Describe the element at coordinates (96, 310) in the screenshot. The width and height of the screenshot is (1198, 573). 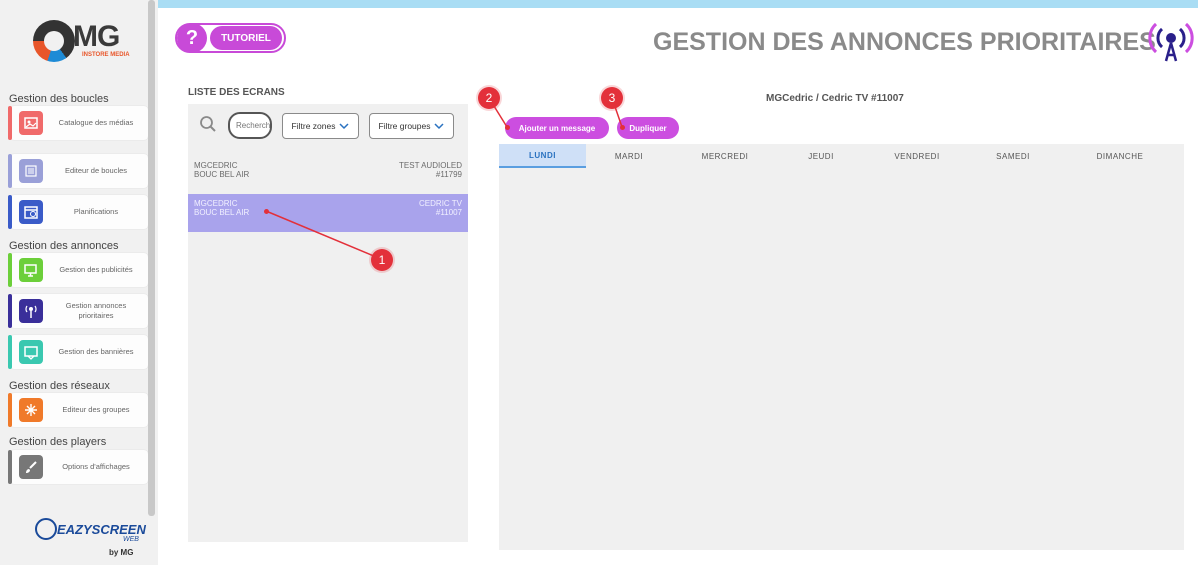
I see `sidebar-item-label: Gestion annonces prioritaires` at that location.